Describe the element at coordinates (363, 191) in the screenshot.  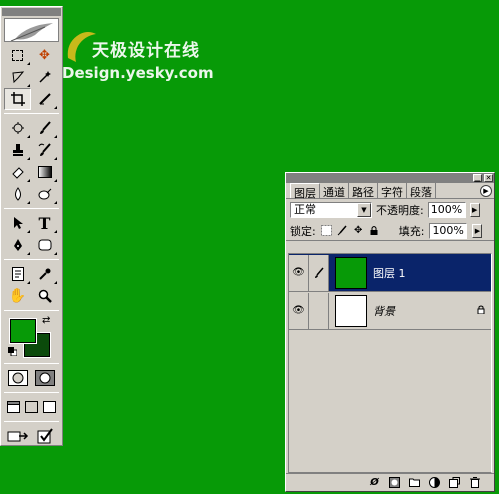
I see `tab-paths: 路径` at that location.